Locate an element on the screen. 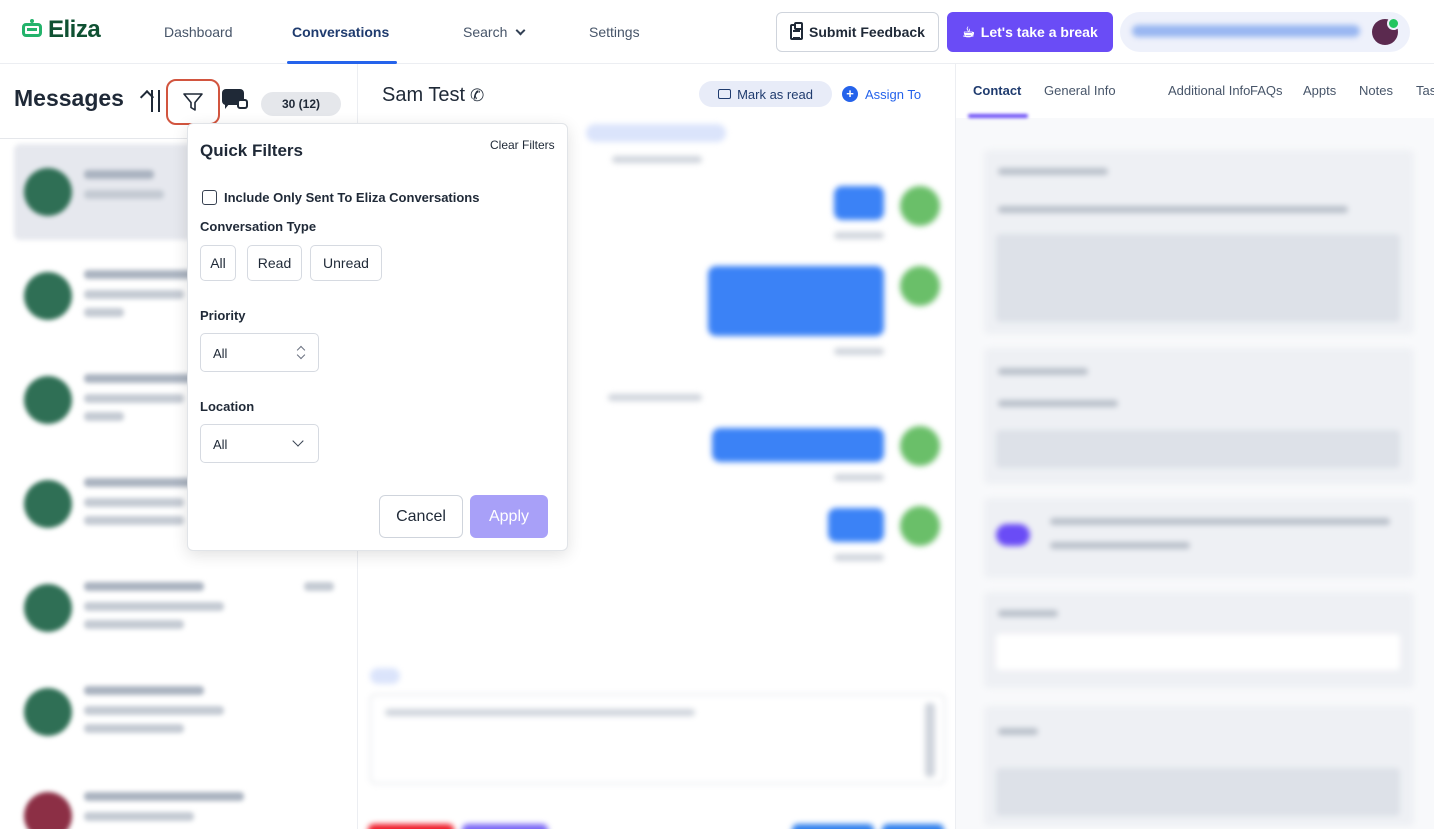  contact-name: Sam Test is located at coordinates (423, 95).